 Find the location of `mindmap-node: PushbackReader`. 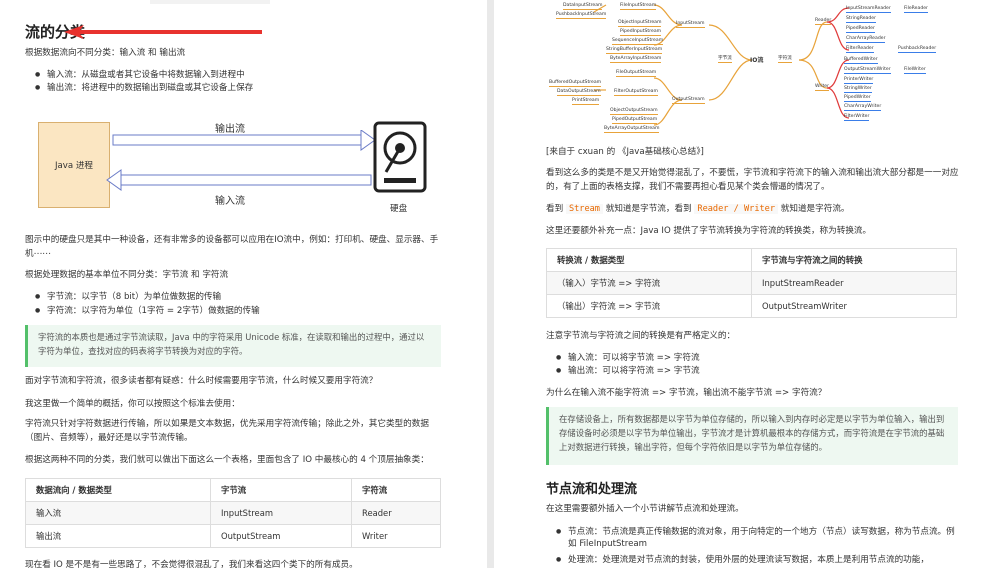

mindmap-node: PushbackReader is located at coordinates (917, 49).